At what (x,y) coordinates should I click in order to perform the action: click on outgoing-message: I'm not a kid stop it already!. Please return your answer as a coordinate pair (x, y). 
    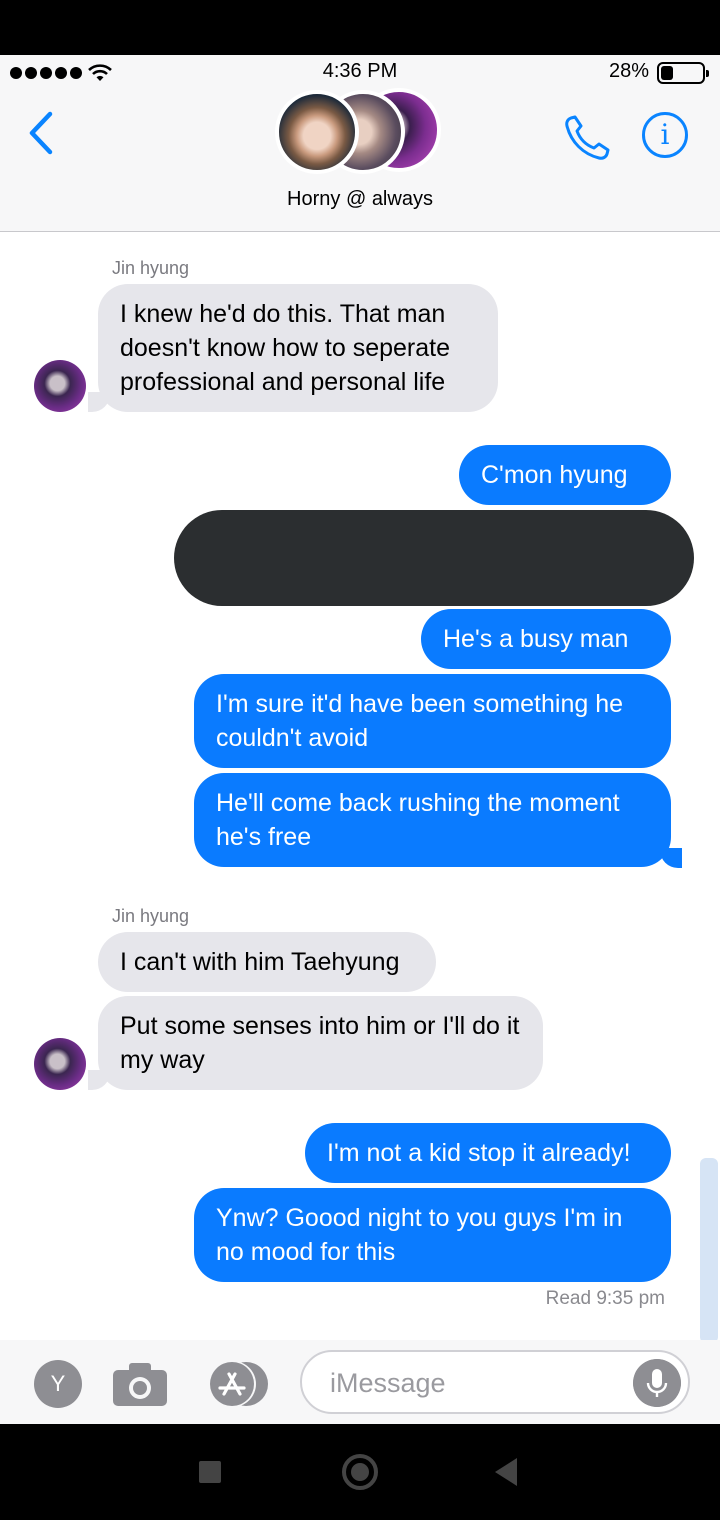
    Looking at the image, I should click on (488, 1153).